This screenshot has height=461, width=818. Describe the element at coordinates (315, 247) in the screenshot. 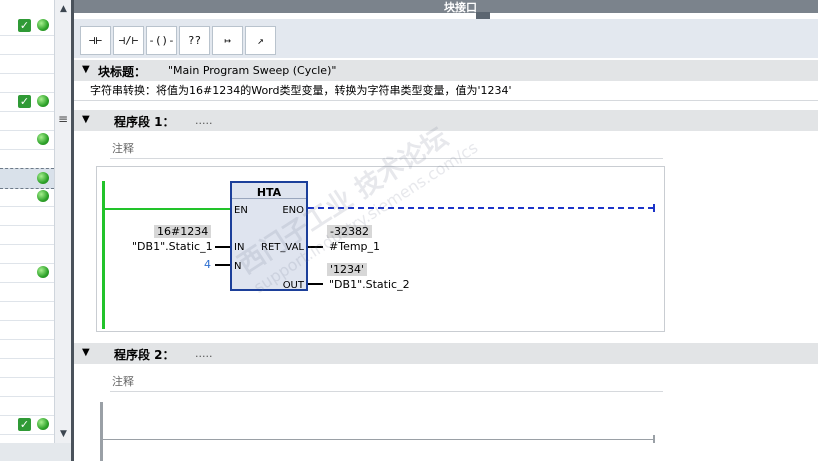

I see `ret-val-wire` at that location.